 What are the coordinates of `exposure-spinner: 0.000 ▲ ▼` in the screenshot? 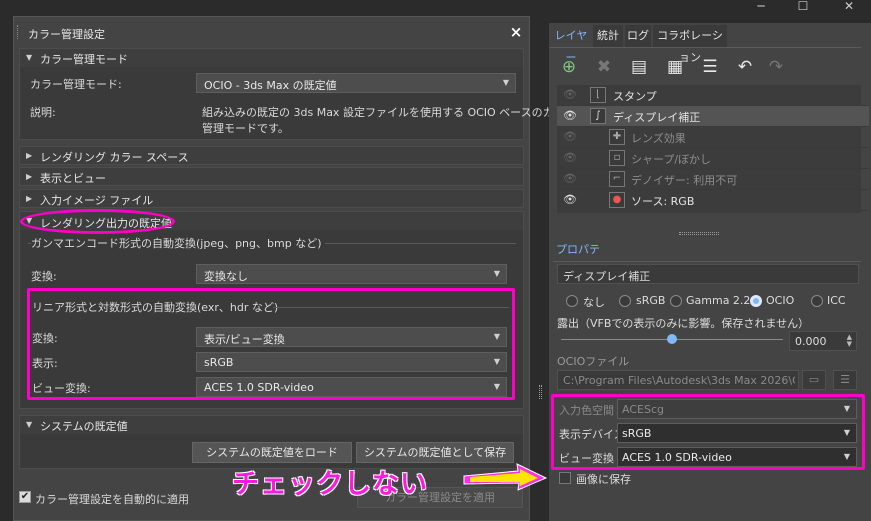 It's located at (823, 341).